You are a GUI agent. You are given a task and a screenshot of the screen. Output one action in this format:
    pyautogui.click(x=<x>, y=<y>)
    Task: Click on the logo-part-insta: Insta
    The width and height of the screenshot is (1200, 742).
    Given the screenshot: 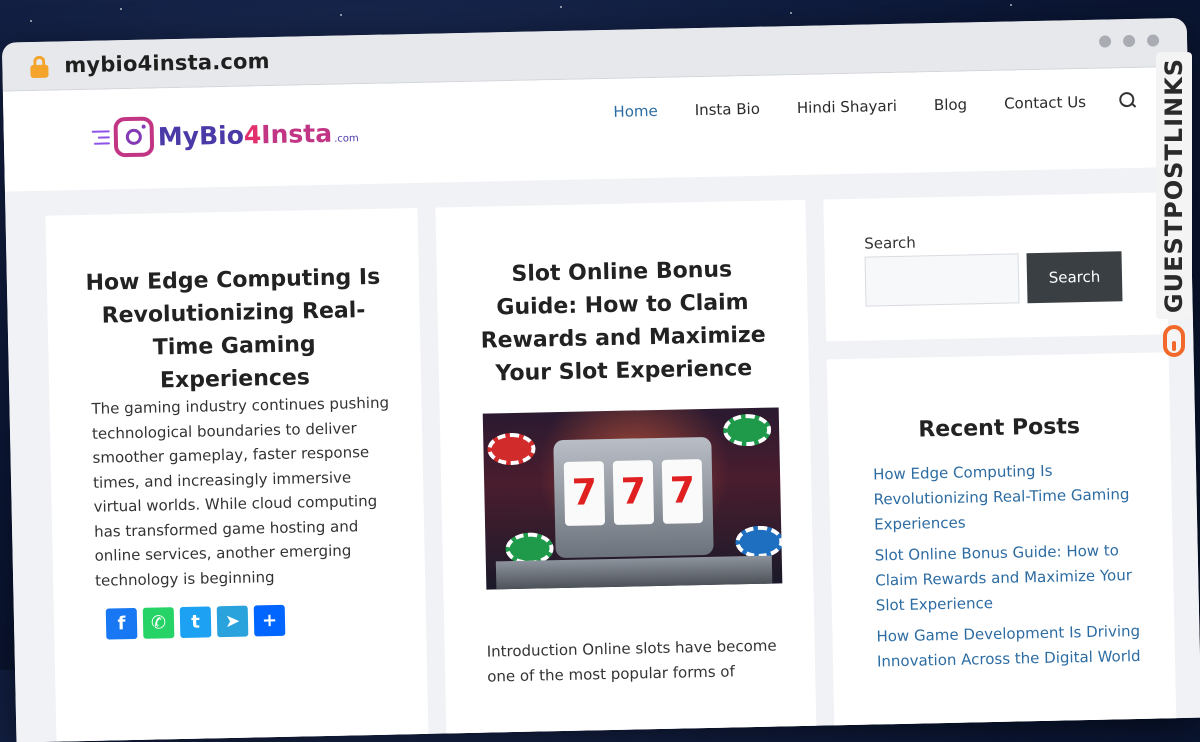 What is the action you would take?
    pyautogui.click(x=296, y=133)
    